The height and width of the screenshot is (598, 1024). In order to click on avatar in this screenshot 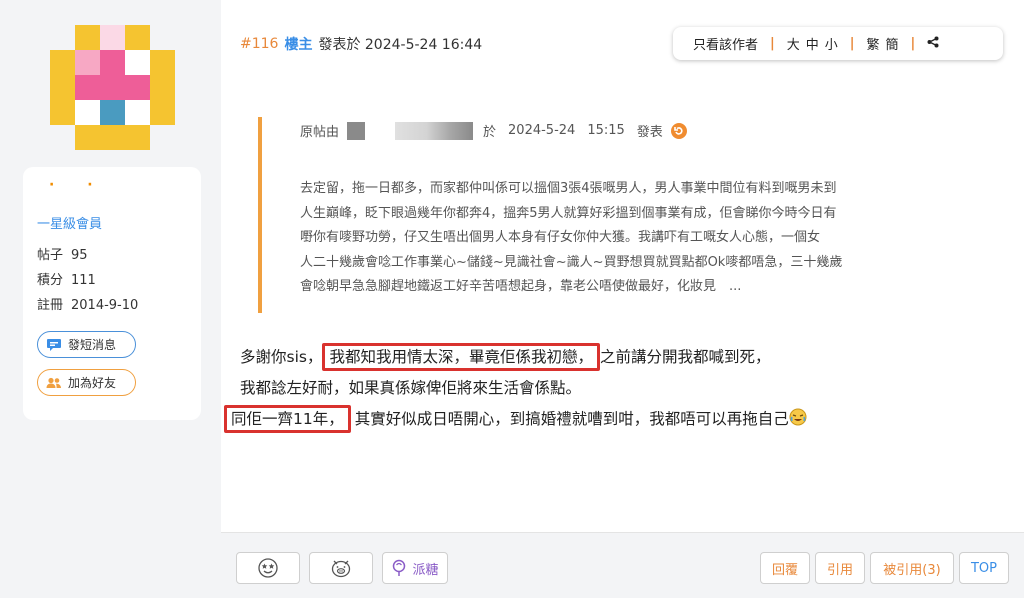, I will do `click(112, 87)`.